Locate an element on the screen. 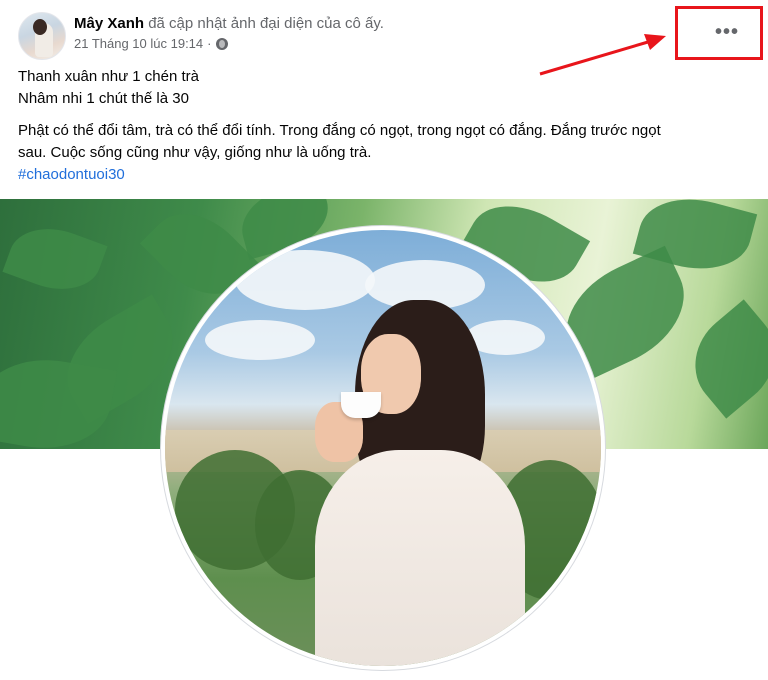  hashtag-link: #chaodontuoi30 is located at coordinates (71, 175).